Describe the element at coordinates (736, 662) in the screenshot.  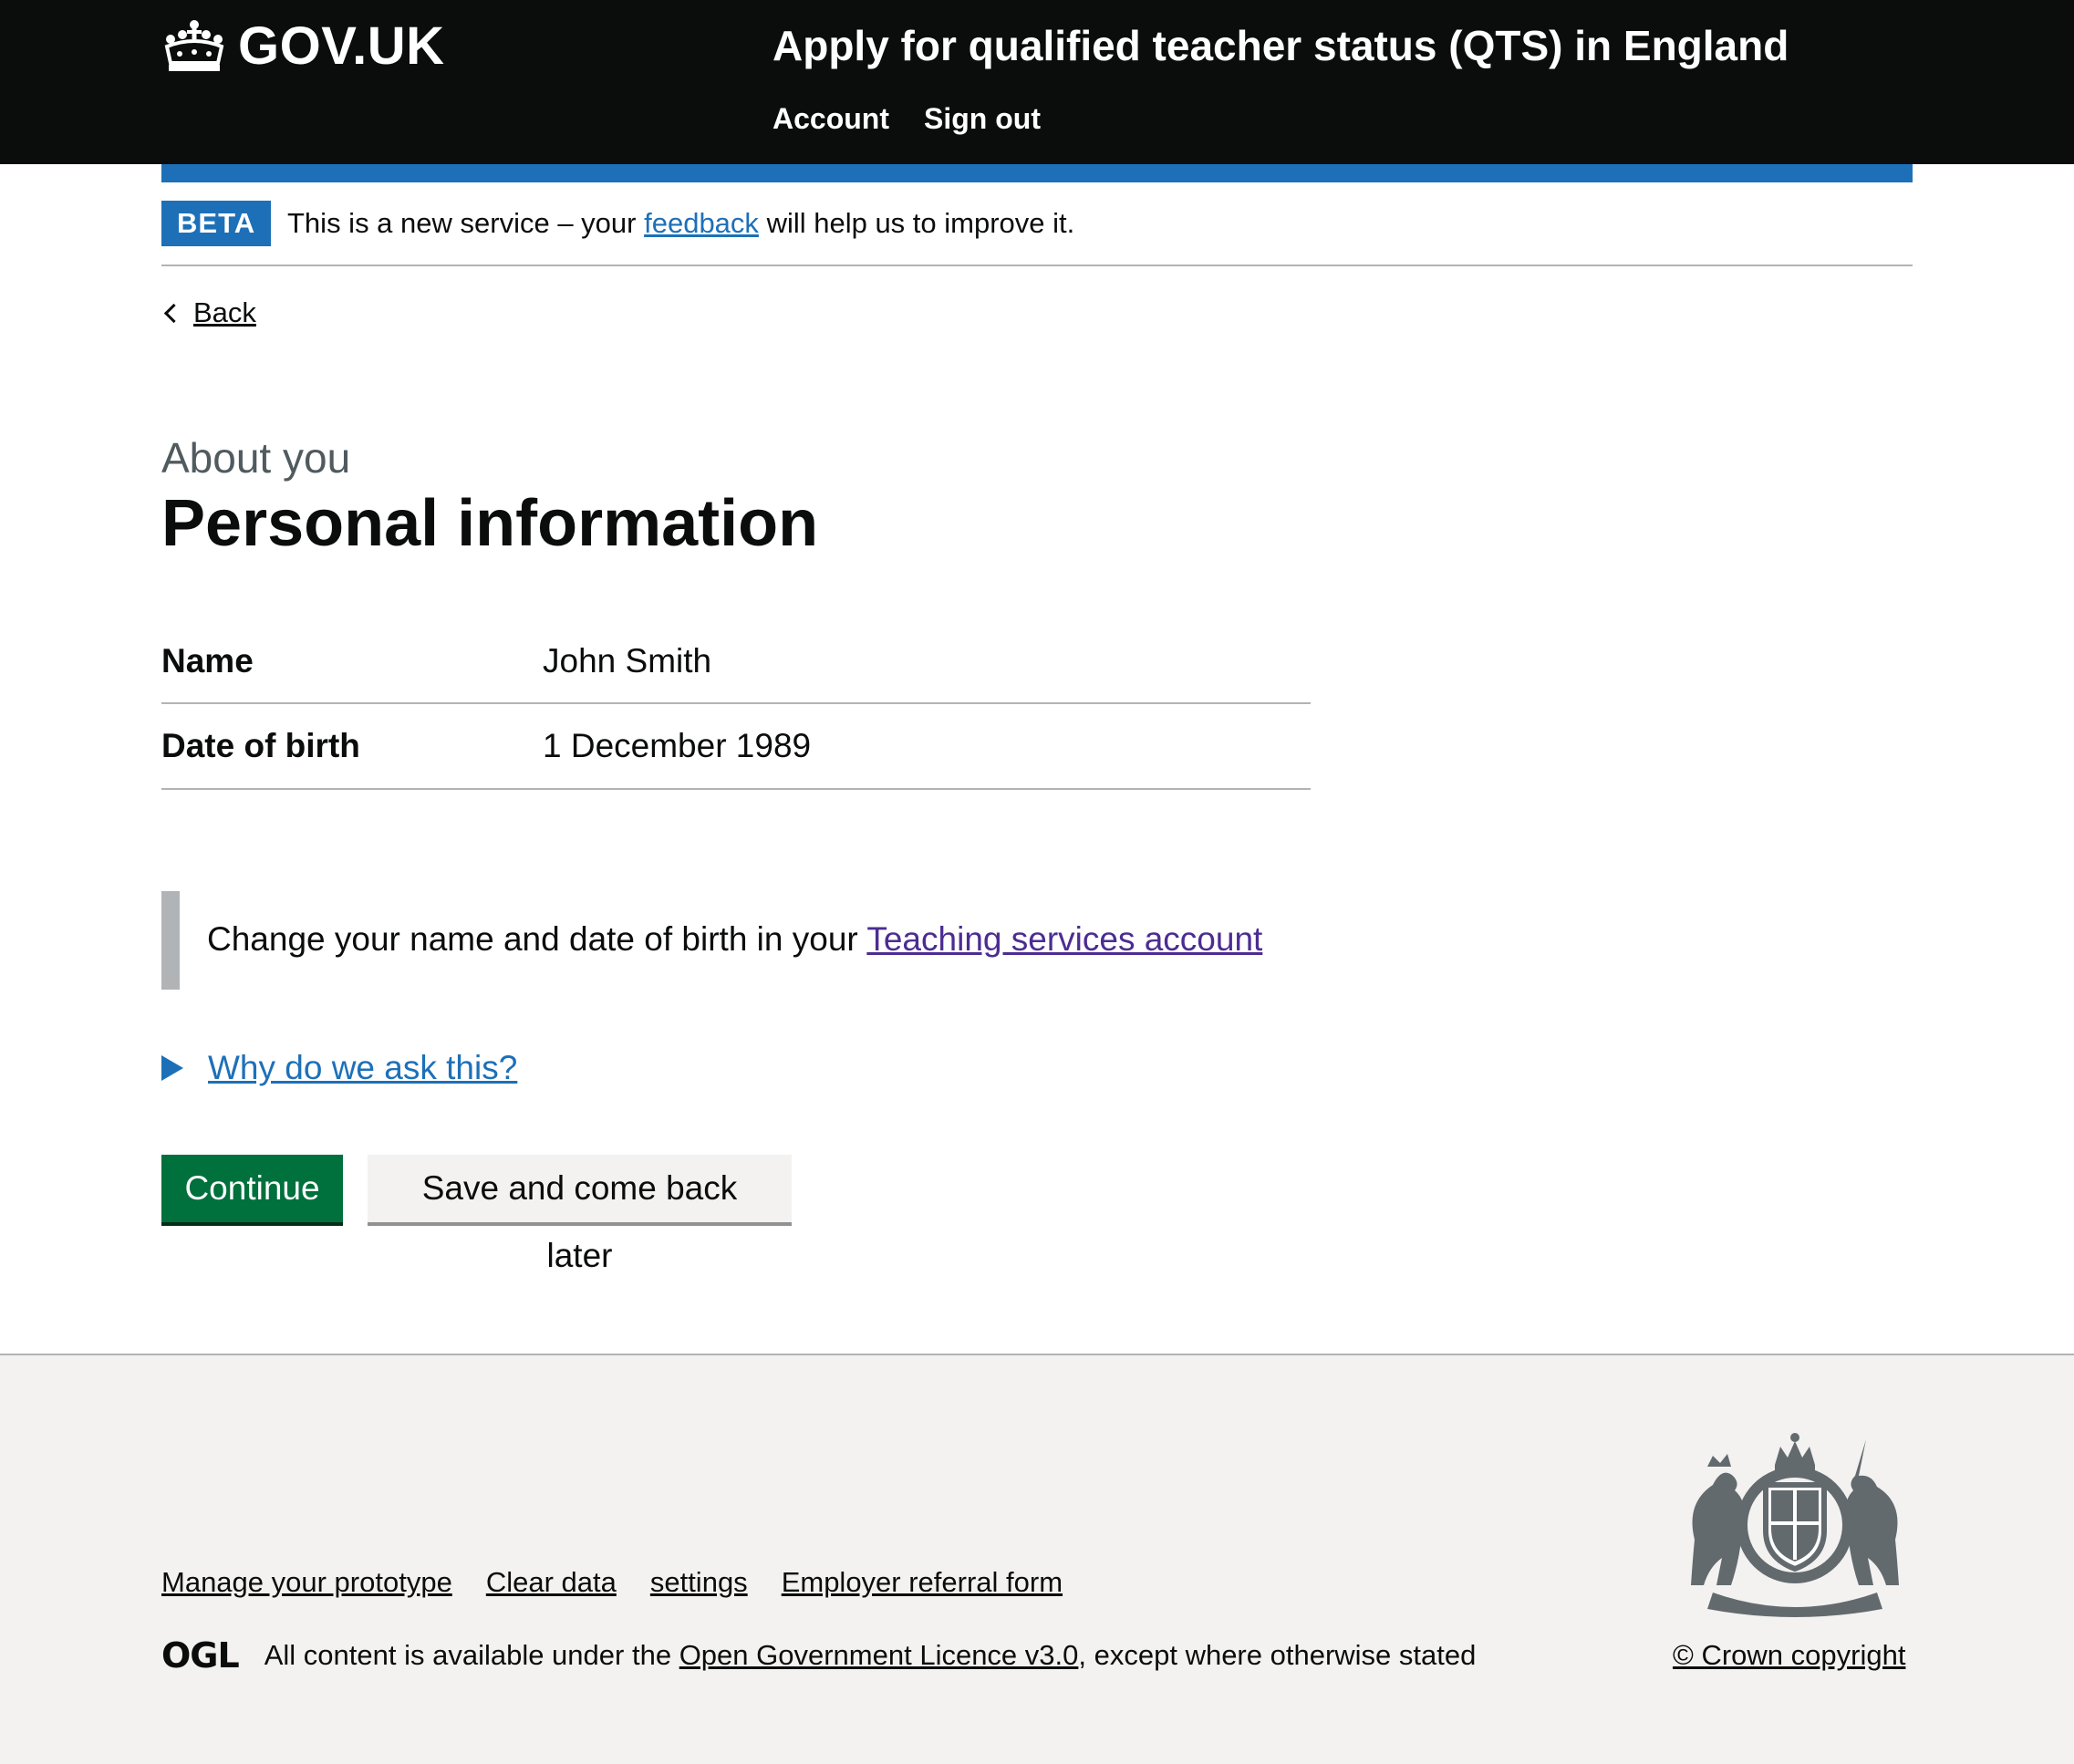
I see `summary-row-name: Name John Smith` at that location.